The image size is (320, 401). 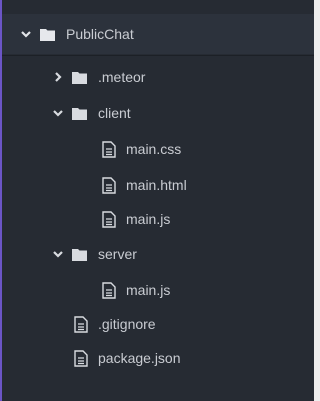 I want to click on tree-item-gitignore: .gitignore, so click(x=115, y=324).